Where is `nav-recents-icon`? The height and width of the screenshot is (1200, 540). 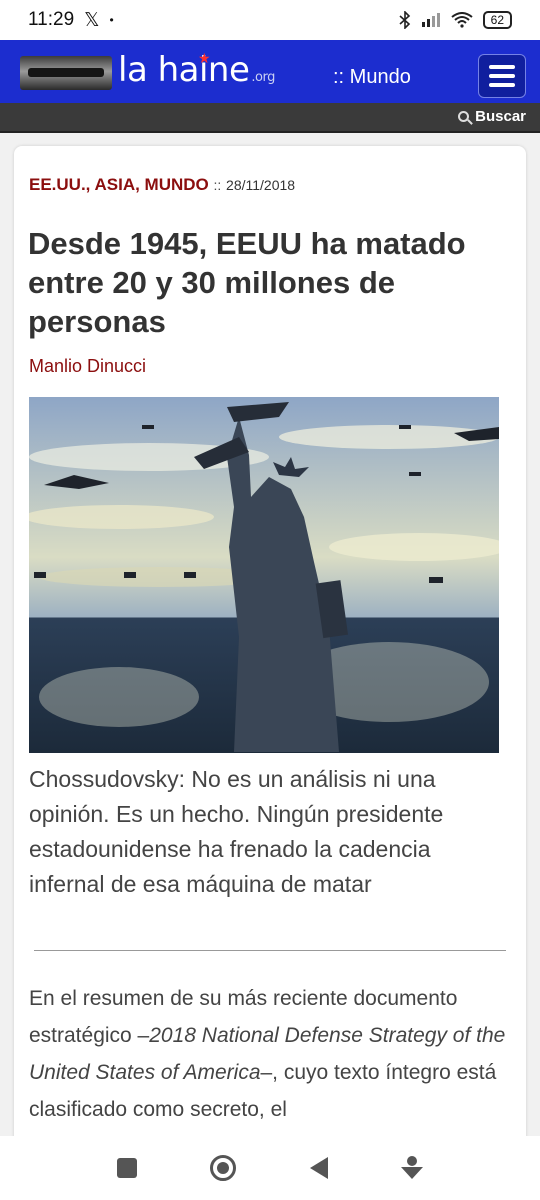 nav-recents-icon is located at coordinates (126, 1168).